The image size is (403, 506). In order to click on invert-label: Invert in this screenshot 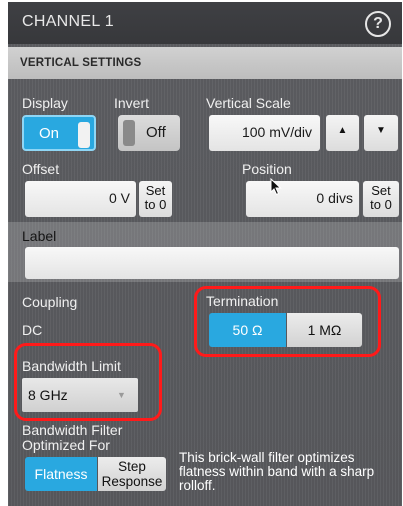, I will do `click(132, 103)`.